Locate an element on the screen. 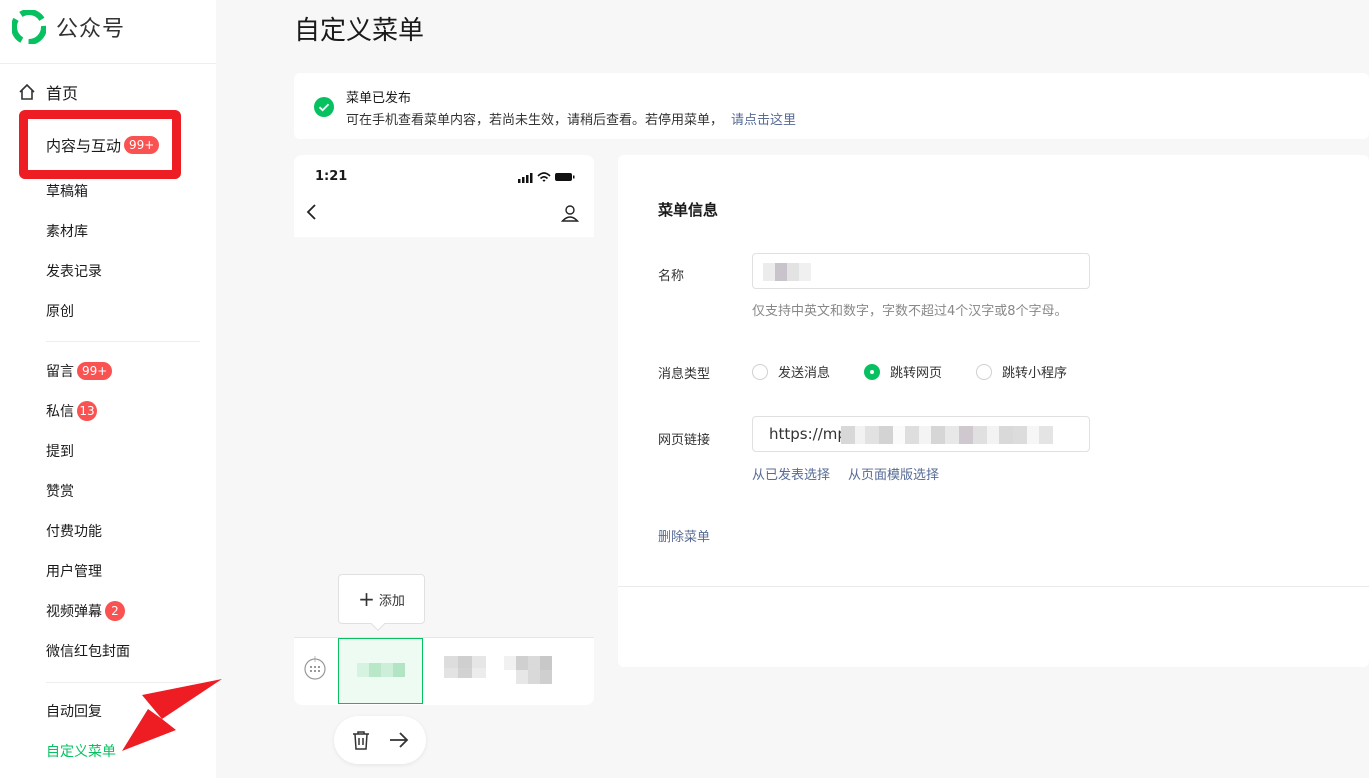 The image size is (1369, 778). phone-menu-bar is located at coordinates (444, 671).